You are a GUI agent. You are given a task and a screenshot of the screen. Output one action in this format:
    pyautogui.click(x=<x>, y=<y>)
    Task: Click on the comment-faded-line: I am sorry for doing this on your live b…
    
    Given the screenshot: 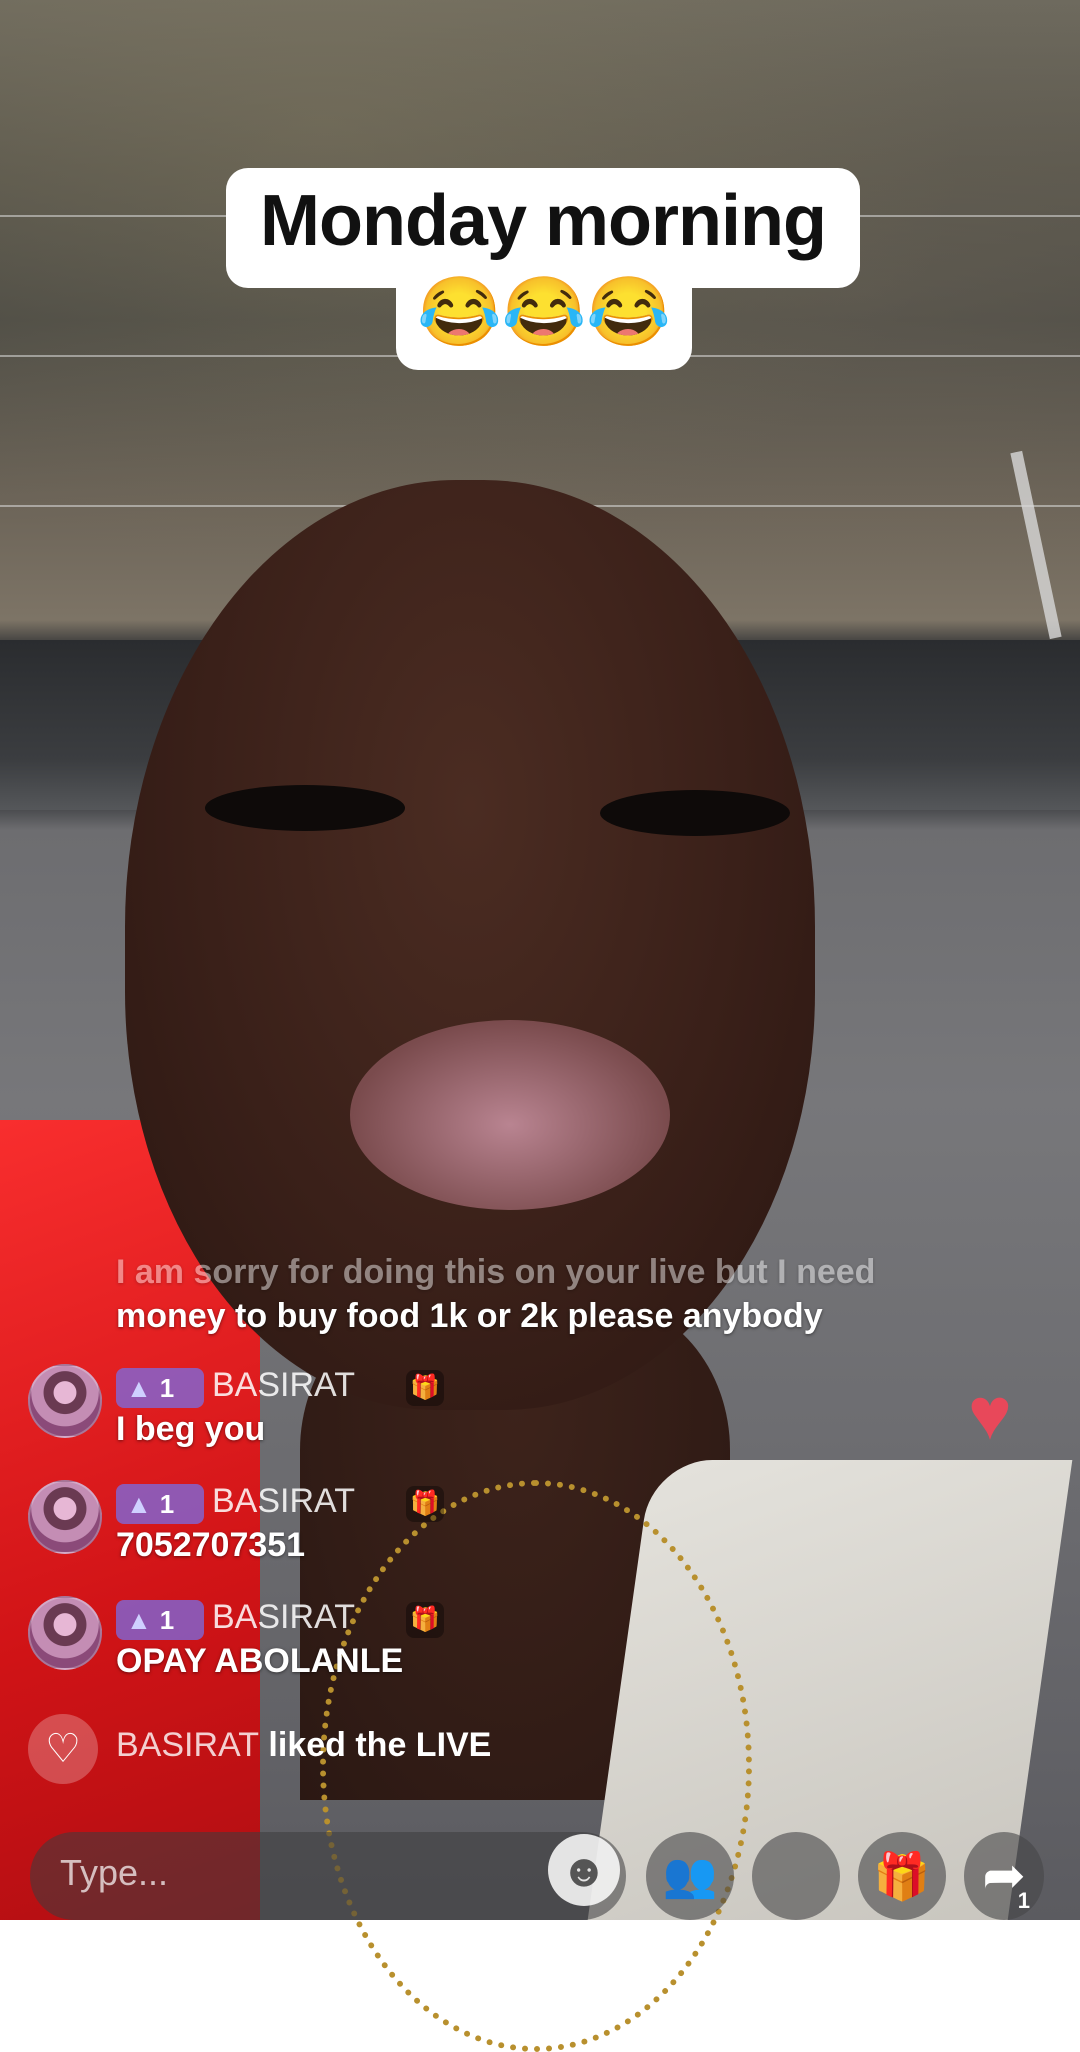 What is the action you would take?
    pyautogui.click(x=496, y=1272)
    